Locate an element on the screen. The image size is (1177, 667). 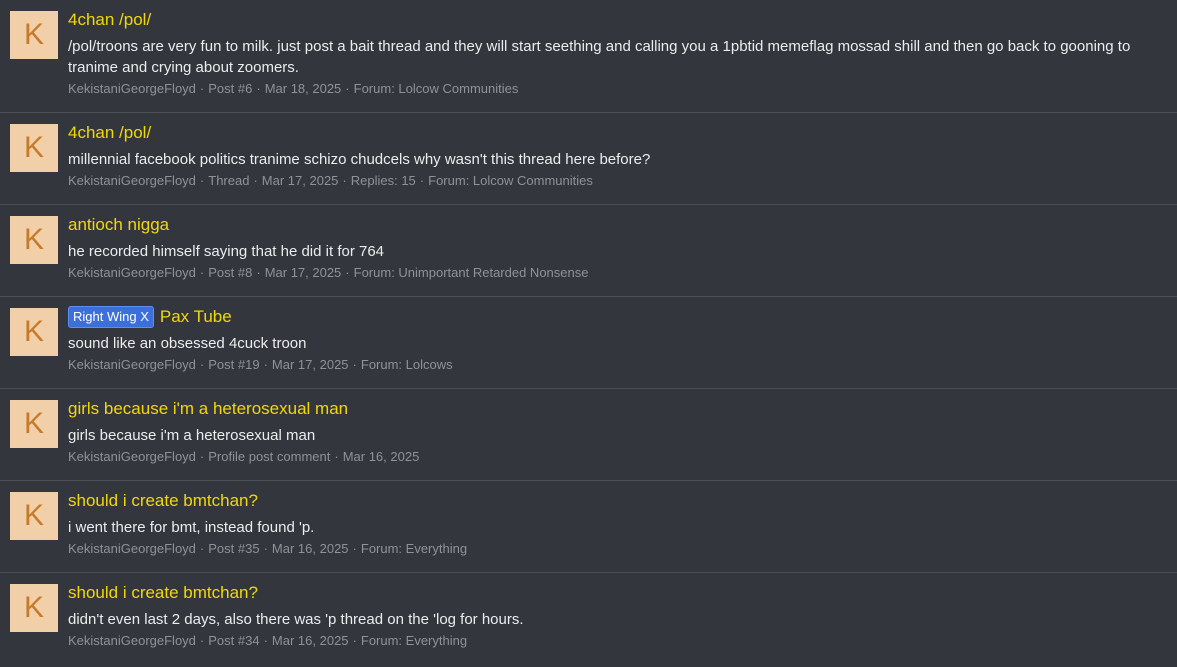
content-type: Profile post comment is located at coordinates (269, 456).